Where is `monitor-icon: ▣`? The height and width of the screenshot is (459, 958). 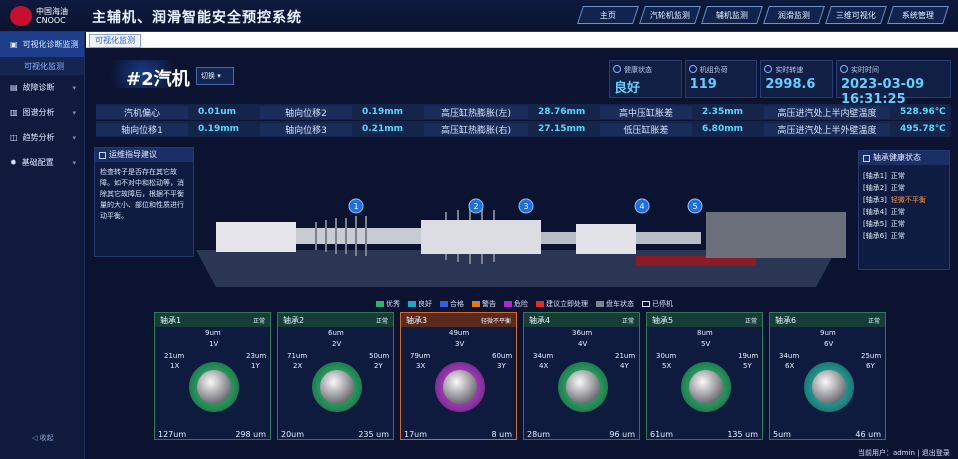
monitor-icon: ▣ is located at coordinates (14, 44).